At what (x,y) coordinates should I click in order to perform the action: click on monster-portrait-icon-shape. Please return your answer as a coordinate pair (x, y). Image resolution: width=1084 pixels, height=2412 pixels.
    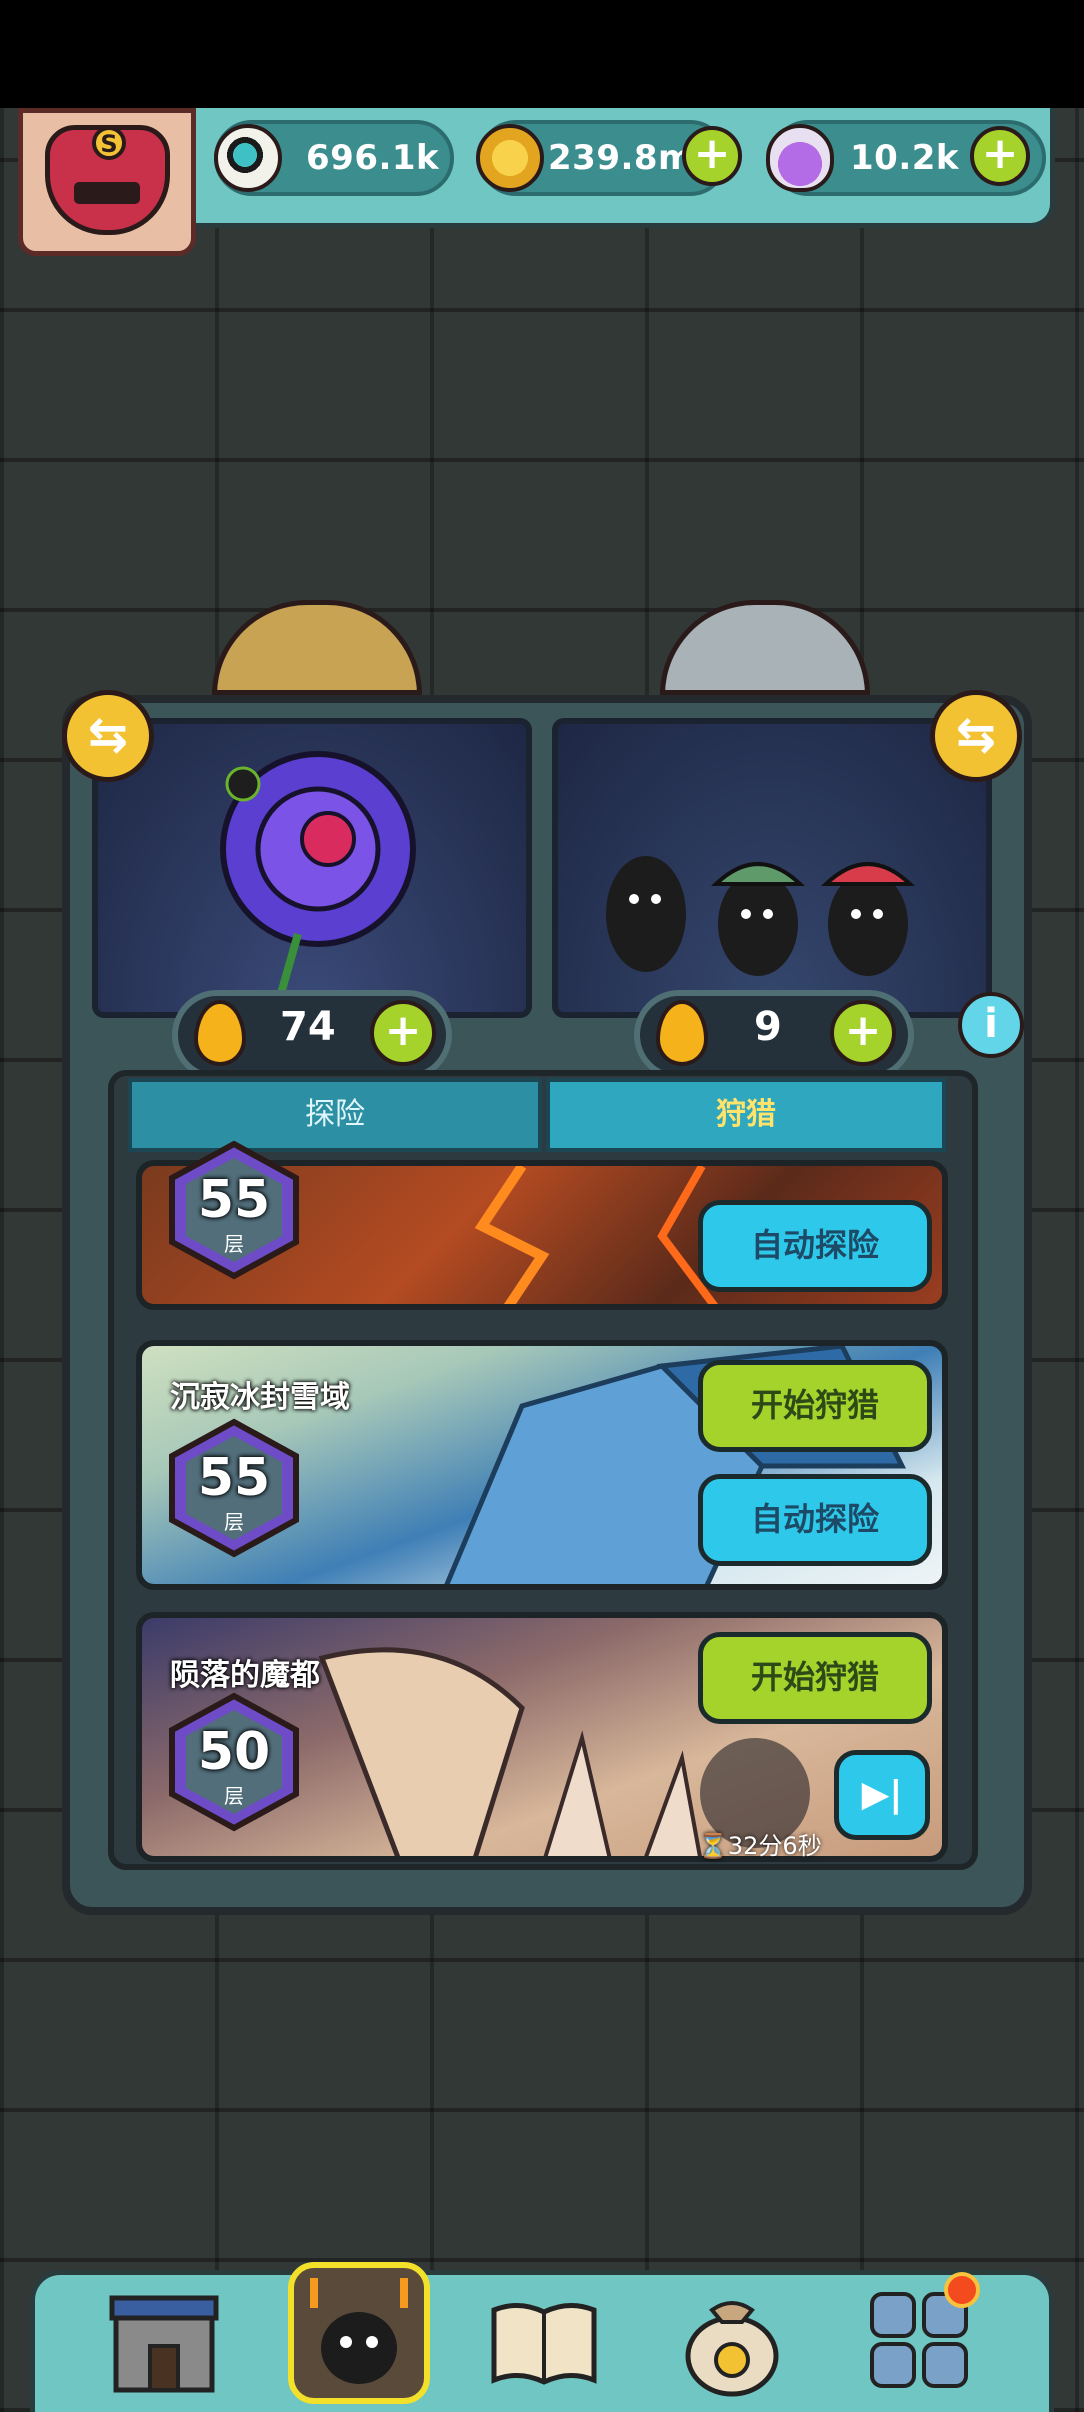
    Looking at the image, I should click on (359, 2331).